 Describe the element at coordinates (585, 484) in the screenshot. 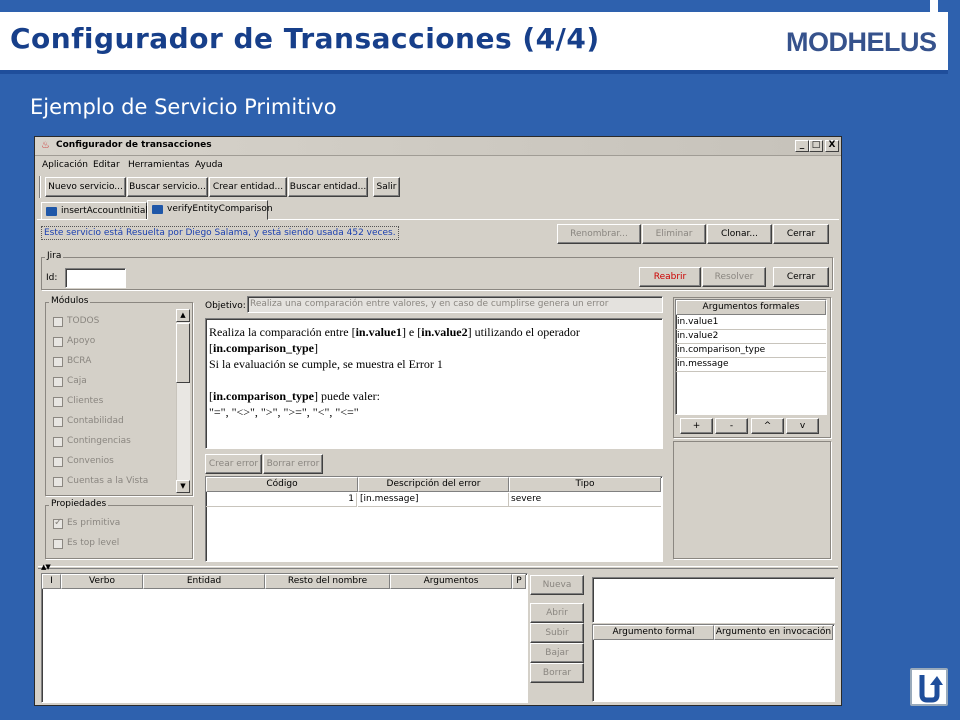

I see `col-tipo: Tipo` at that location.